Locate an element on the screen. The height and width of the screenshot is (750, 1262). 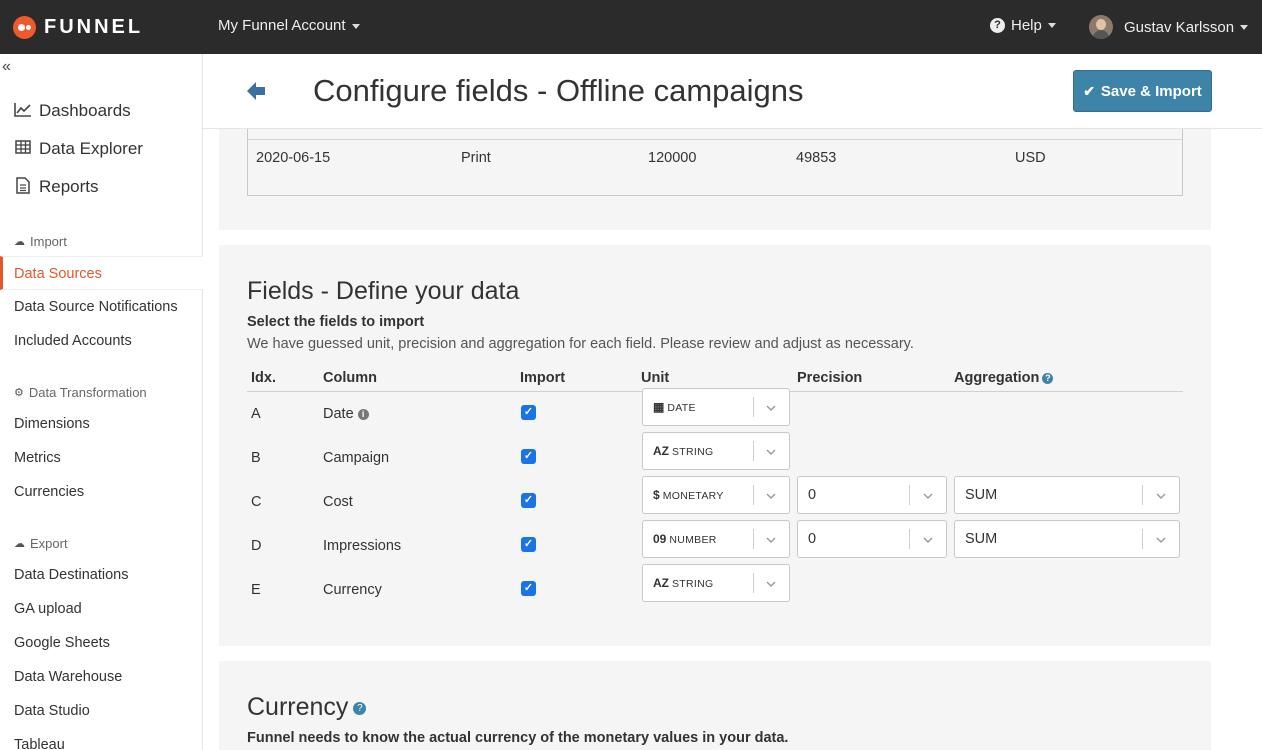
funnel-logo: FUNNEL is located at coordinates (78, 27).